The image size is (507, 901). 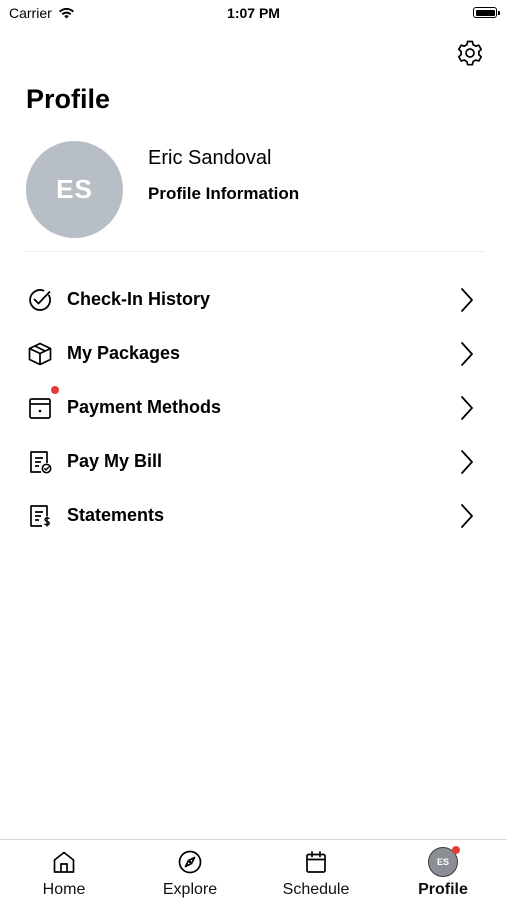 What do you see at coordinates (486, 12) in the screenshot?
I see `battery-icon` at bounding box center [486, 12].